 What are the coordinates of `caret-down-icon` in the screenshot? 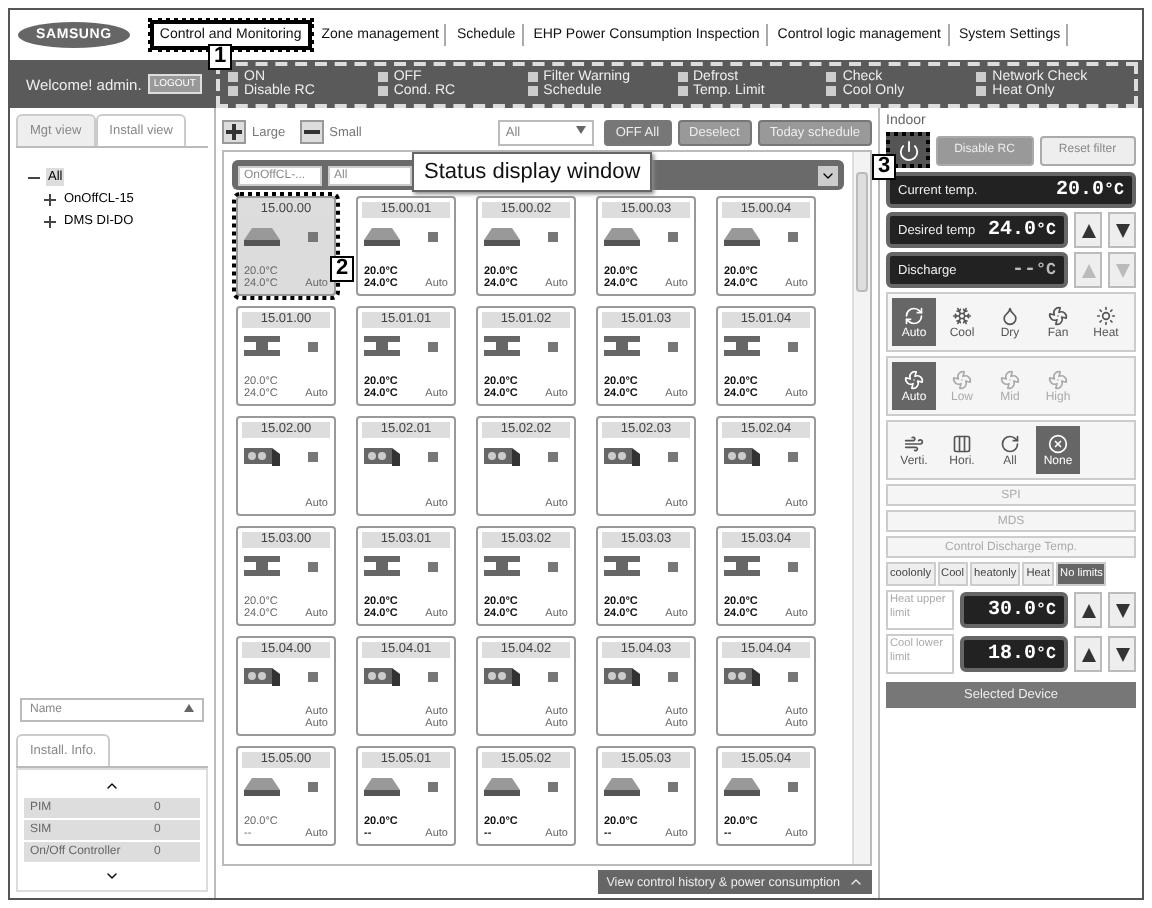 It's located at (580, 129).